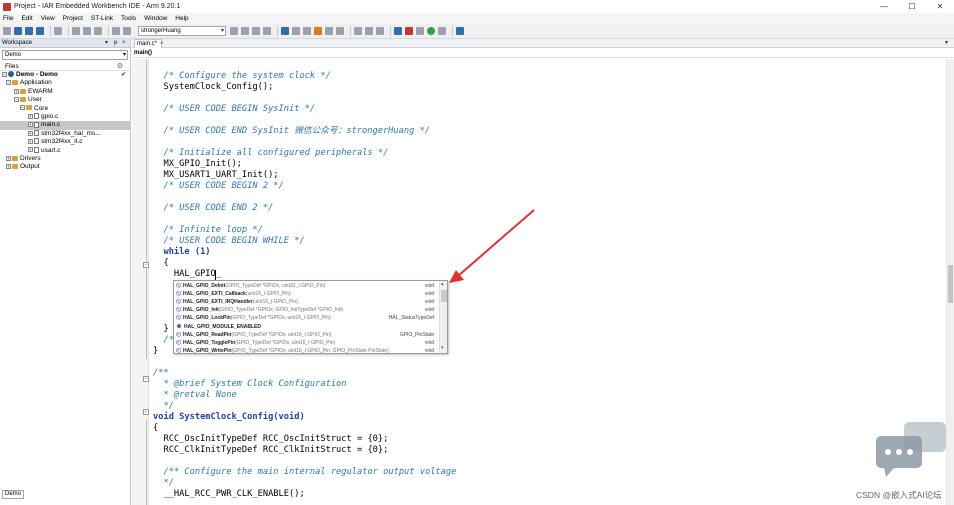 This screenshot has width=954, height=505. Describe the element at coordinates (899, 495) in the screenshot. I see `watermark-text: CSDN @嵌入式AI论坛` at that location.